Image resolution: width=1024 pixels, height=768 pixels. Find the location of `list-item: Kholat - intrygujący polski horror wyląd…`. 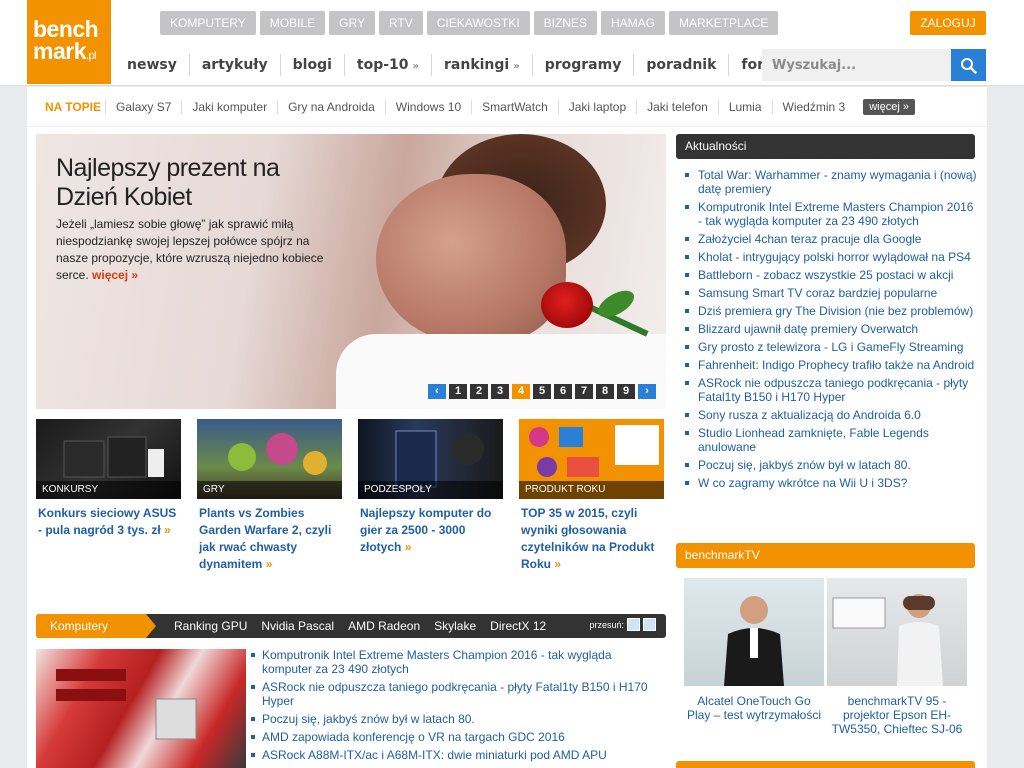

list-item: Kholat - intrygujący polski horror wyląd… is located at coordinates (831, 257).